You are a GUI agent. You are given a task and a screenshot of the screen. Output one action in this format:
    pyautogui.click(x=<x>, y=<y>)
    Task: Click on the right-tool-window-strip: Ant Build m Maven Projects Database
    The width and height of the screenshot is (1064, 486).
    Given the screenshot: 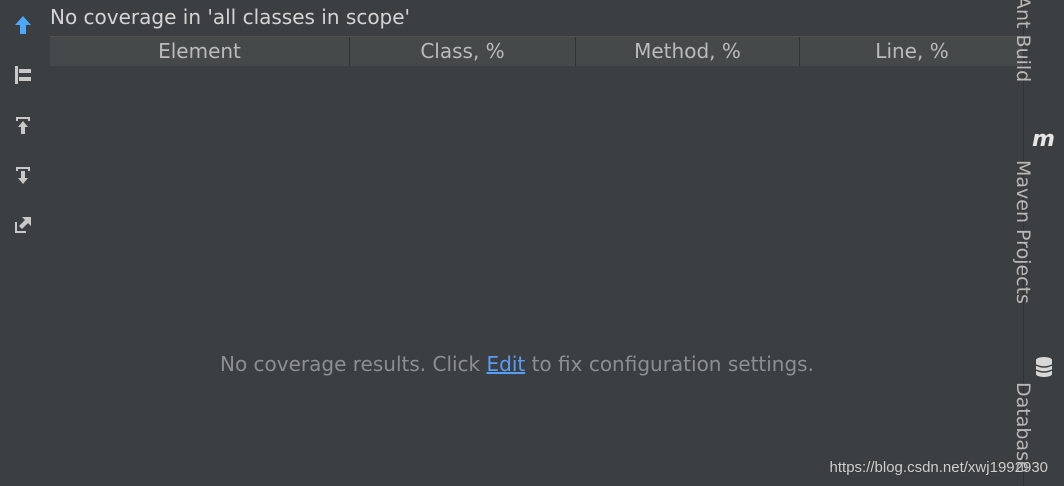 What is the action you would take?
    pyautogui.click(x=1038, y=243)
    